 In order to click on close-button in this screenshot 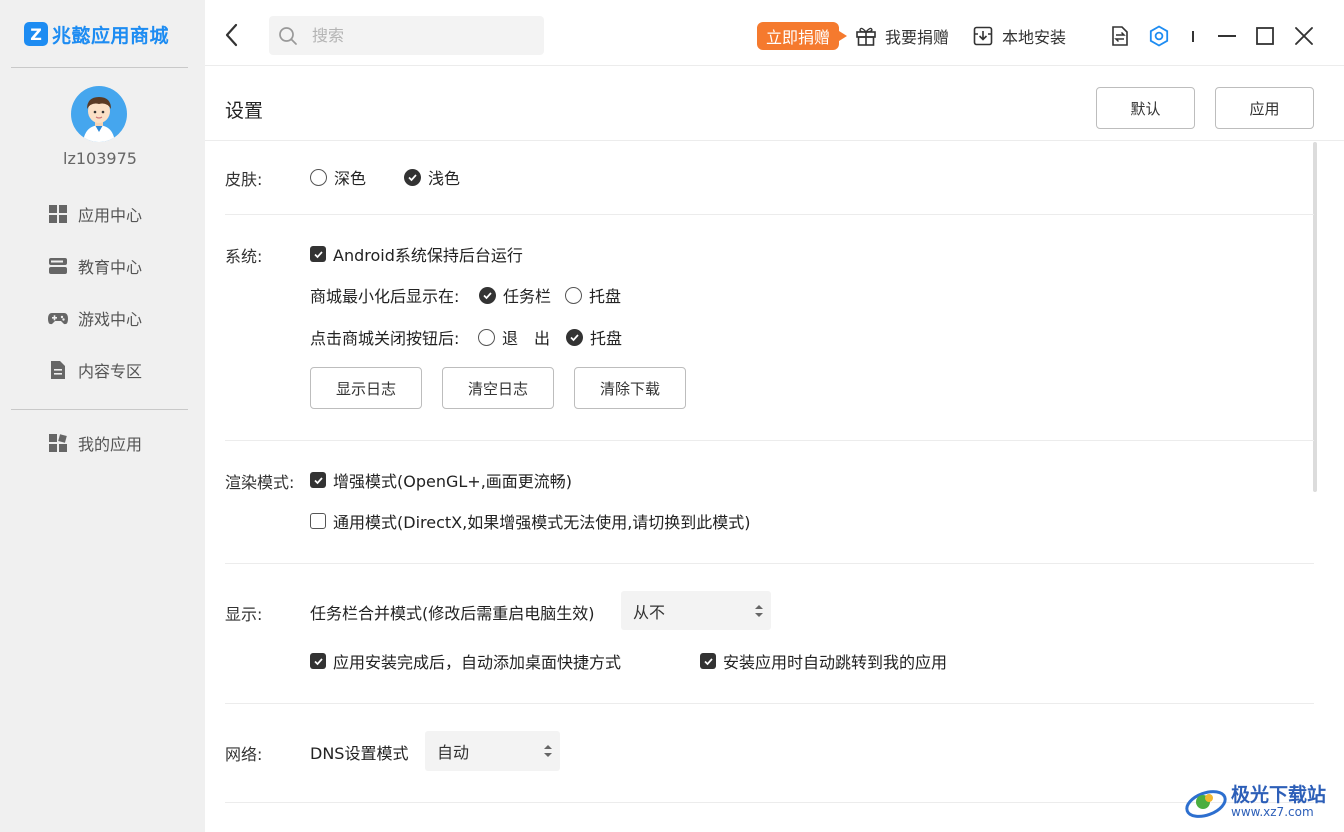, I will do `click(1304, 36)`.